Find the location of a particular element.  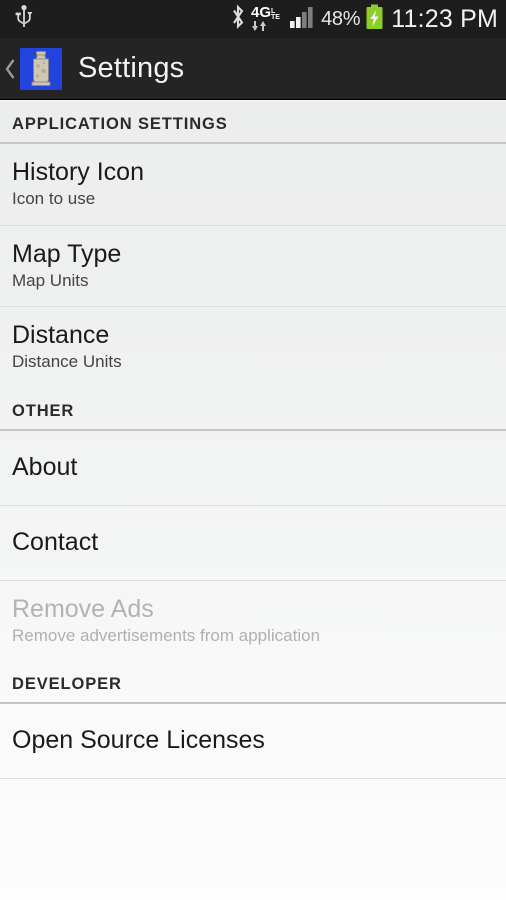

action-bar: Settings is located at coordinates (253, 69).